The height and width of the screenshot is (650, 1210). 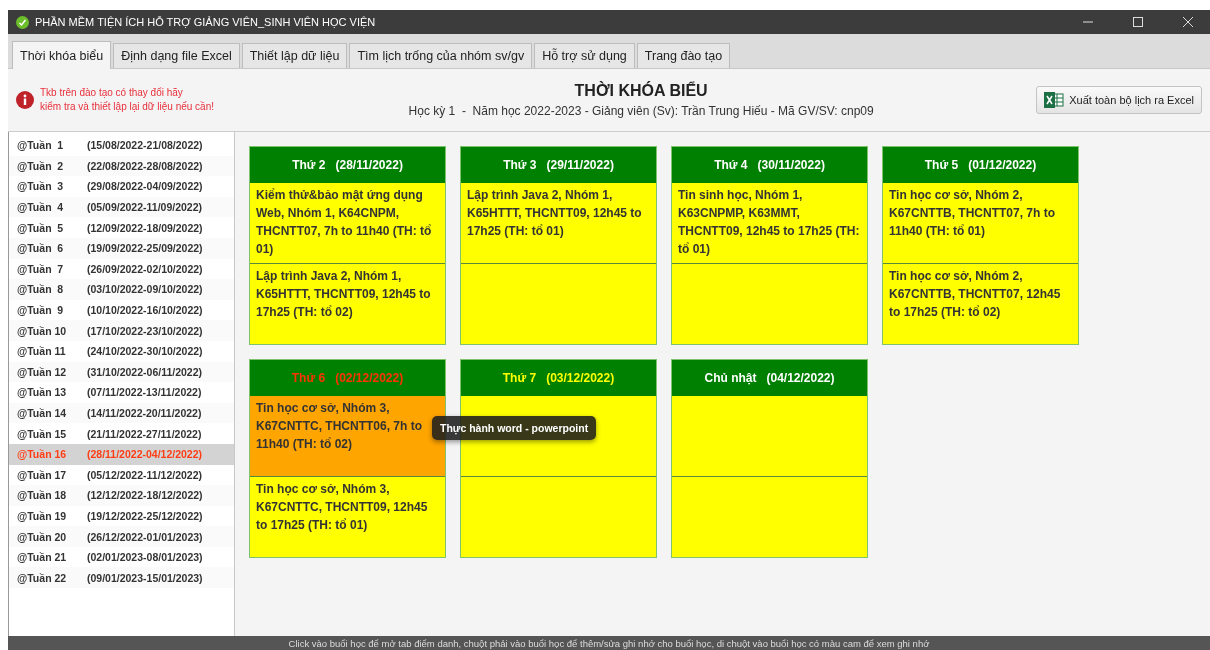 I want to click on session-text: Tin sinh học, Nhóm 1, K63CNPMP, K63MMT, THCNTT09, 12h45 to 17h25 (TH: tổ 01), so click(x=769, y=222).